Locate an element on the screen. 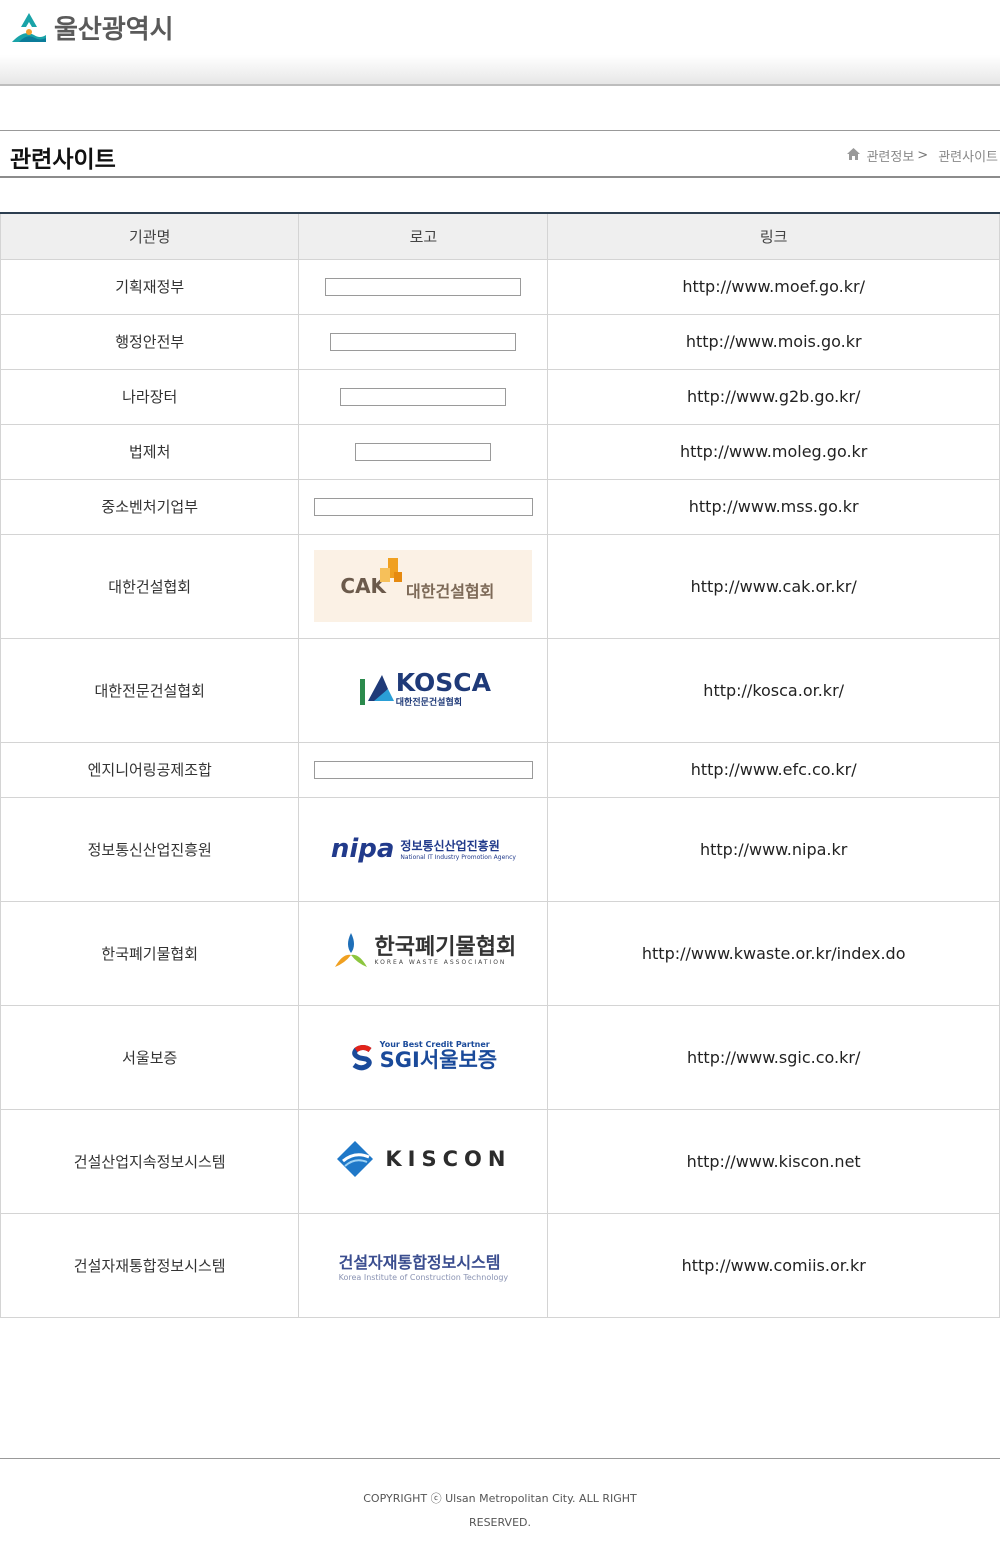 Image resolution: width=1000 pixels, height=1559 pixels. org-name: 중소벤처기업부 is located at coordinates (150, 506).